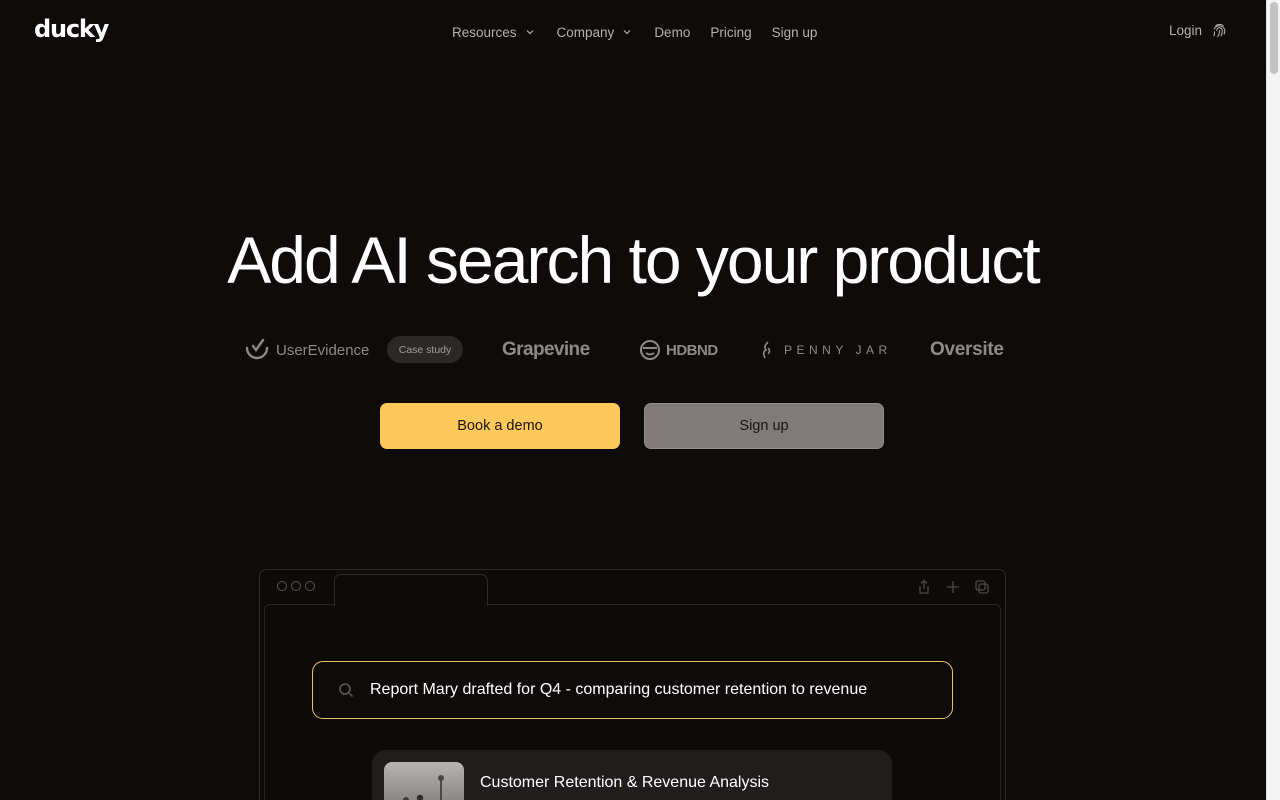  Describe the element at coordinates (672, 32) in the screenshot. I see `nav-demo: Demo` at that location.